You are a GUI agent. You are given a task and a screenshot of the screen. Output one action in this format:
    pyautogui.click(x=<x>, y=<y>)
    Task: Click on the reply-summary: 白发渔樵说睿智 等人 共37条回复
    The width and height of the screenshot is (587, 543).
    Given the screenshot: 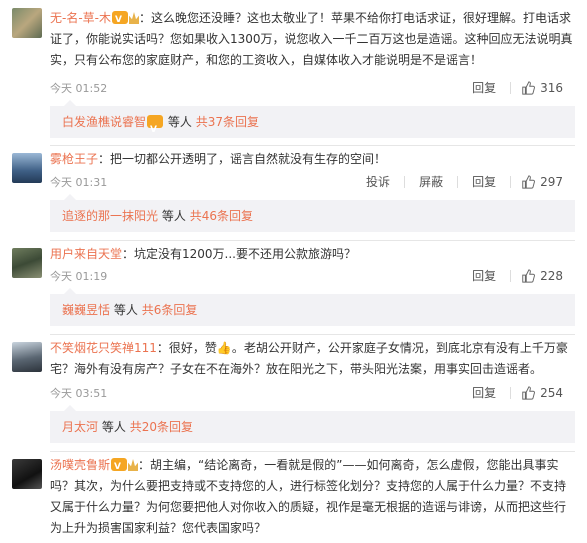 What is the action you would take?
    pyautogui.click(x=312, y=123)
    